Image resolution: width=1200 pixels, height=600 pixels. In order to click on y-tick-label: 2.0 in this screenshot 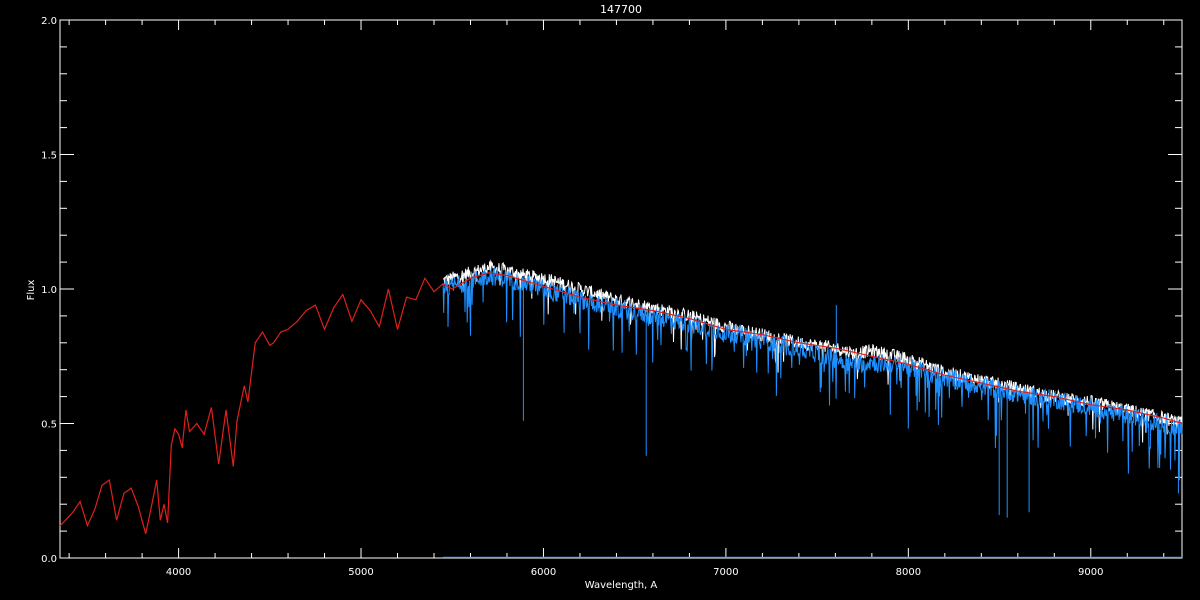, I will do `click(49, 21)`.